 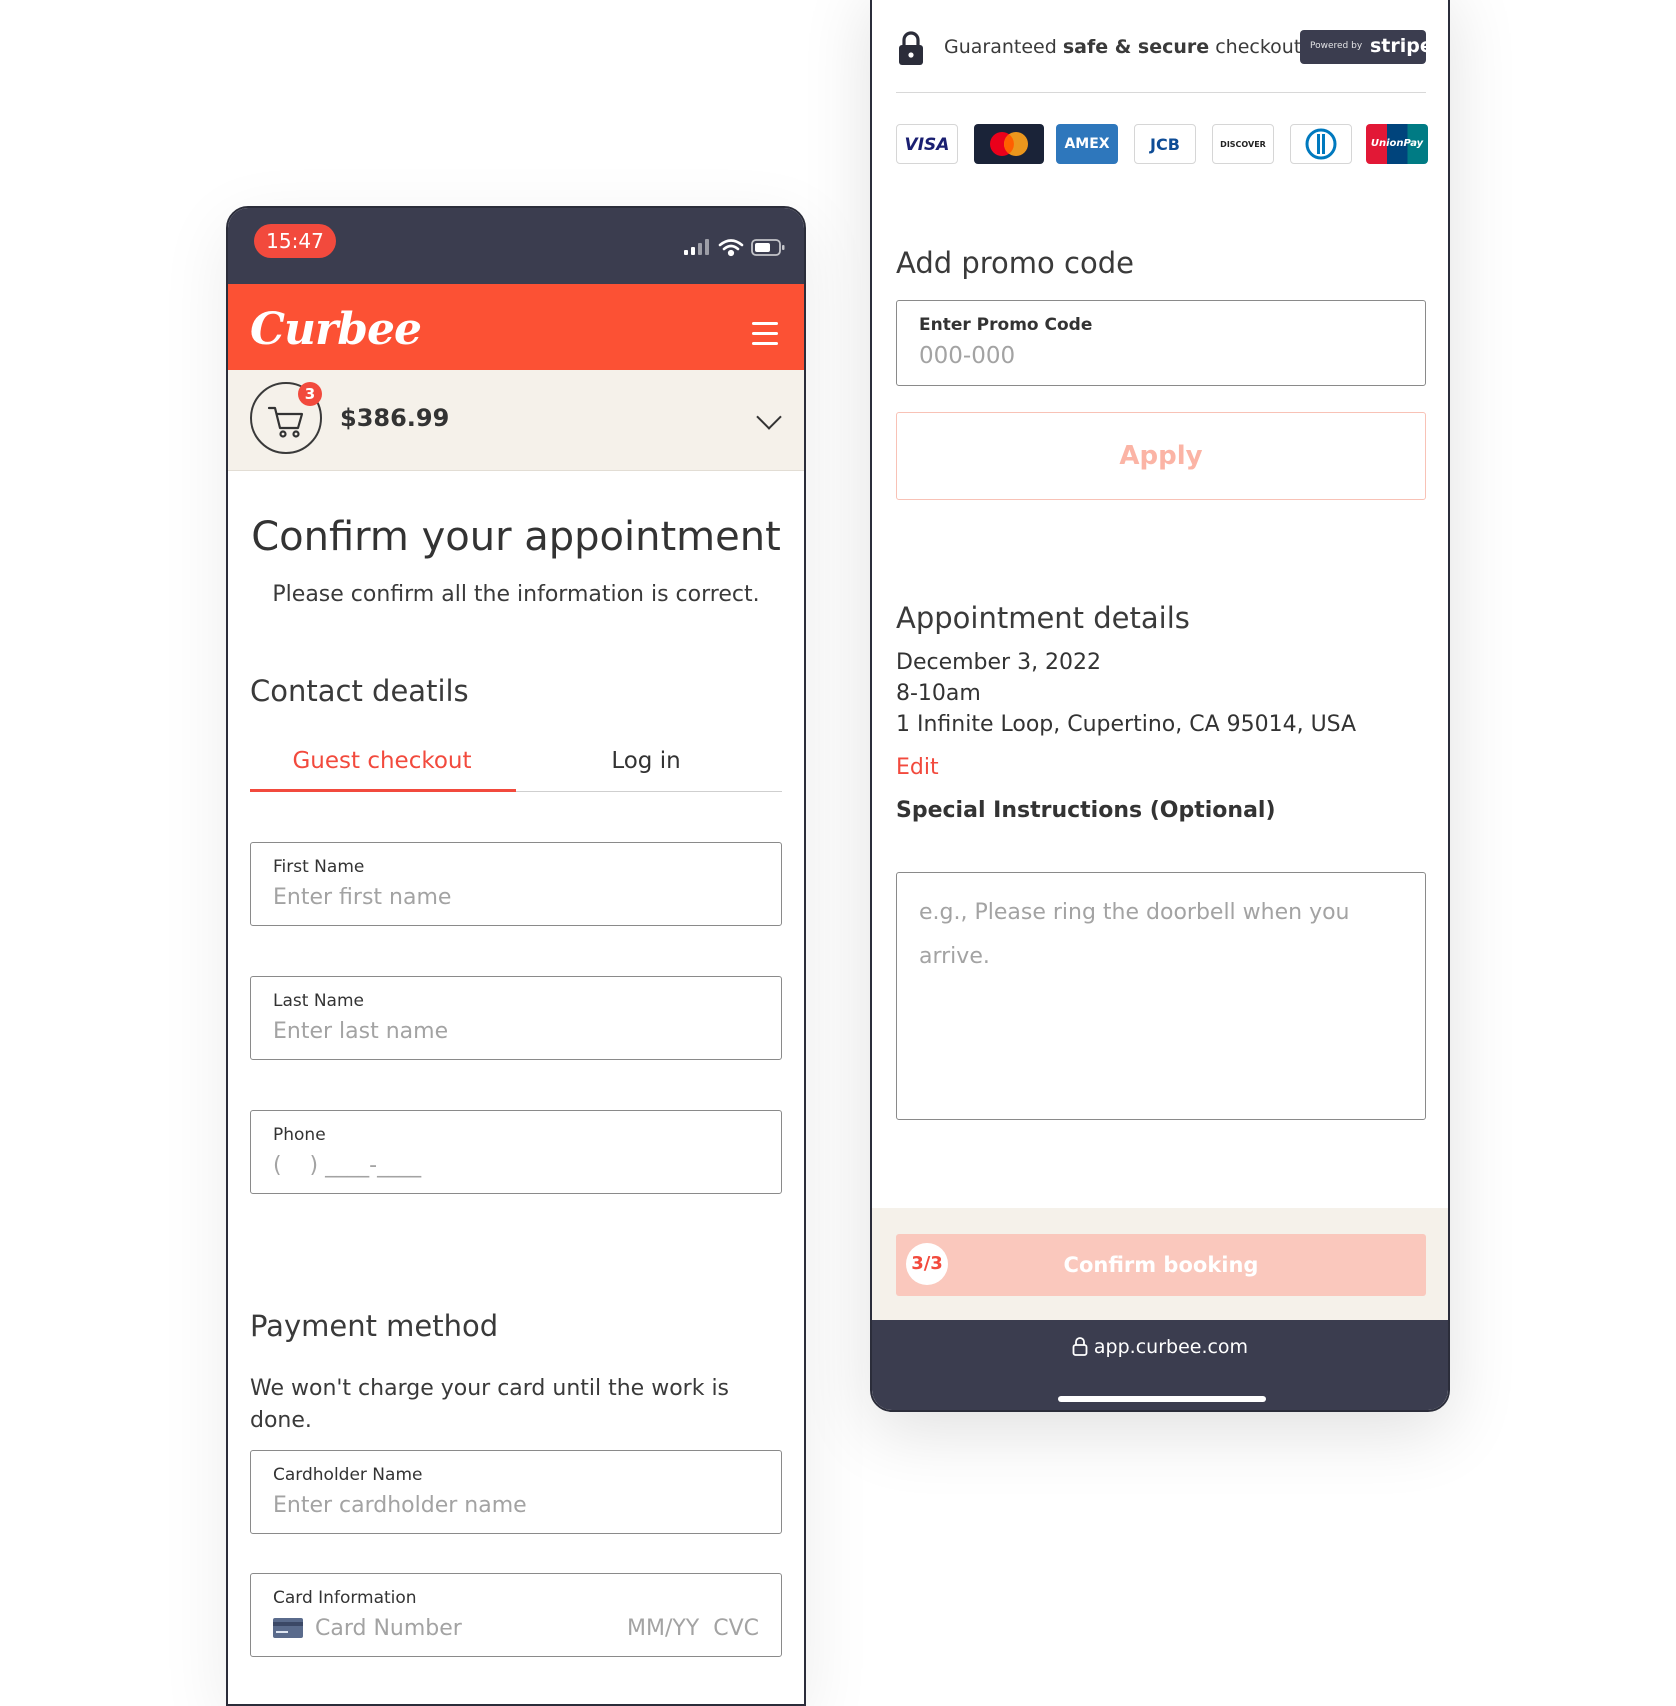 What do you see at coordinates (999, 662) in the screenshot?
I see `appointment-date: December 3, 2022` at bounding box center [999, 662].